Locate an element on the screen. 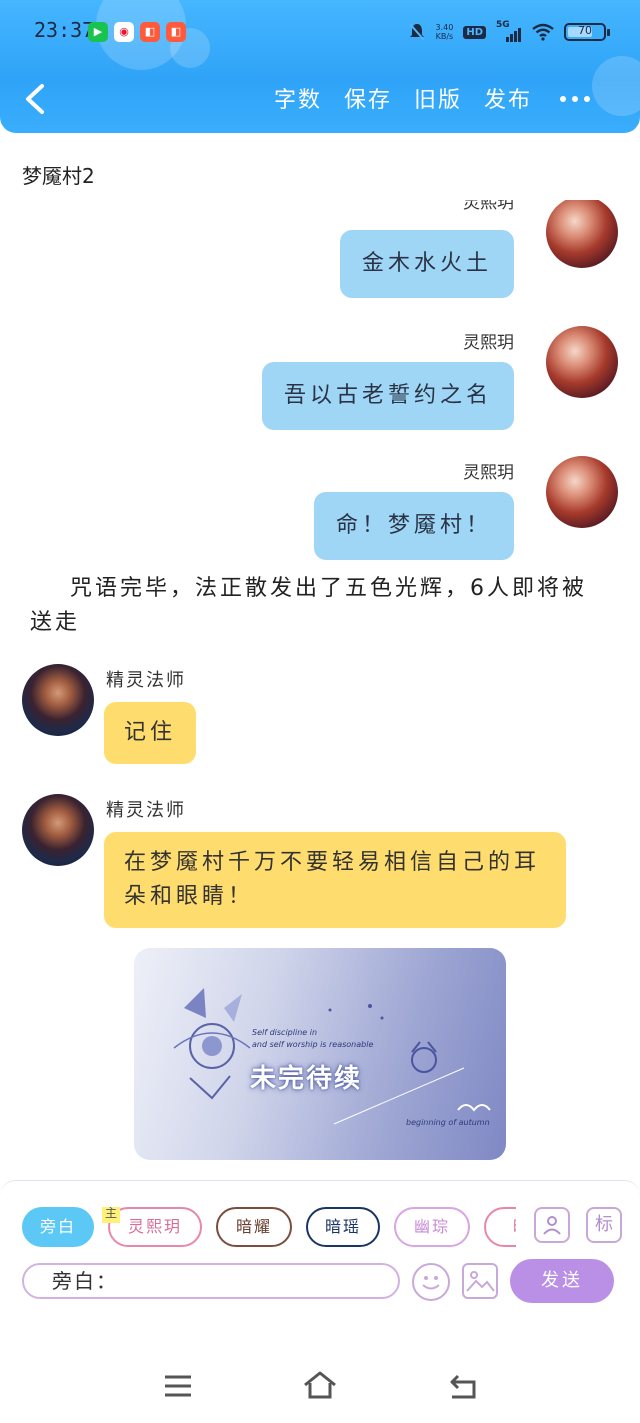 Image resolution: width=640 pixels, height=1423 pixels. battery-level: 70 is located at coordinates (585, 30).